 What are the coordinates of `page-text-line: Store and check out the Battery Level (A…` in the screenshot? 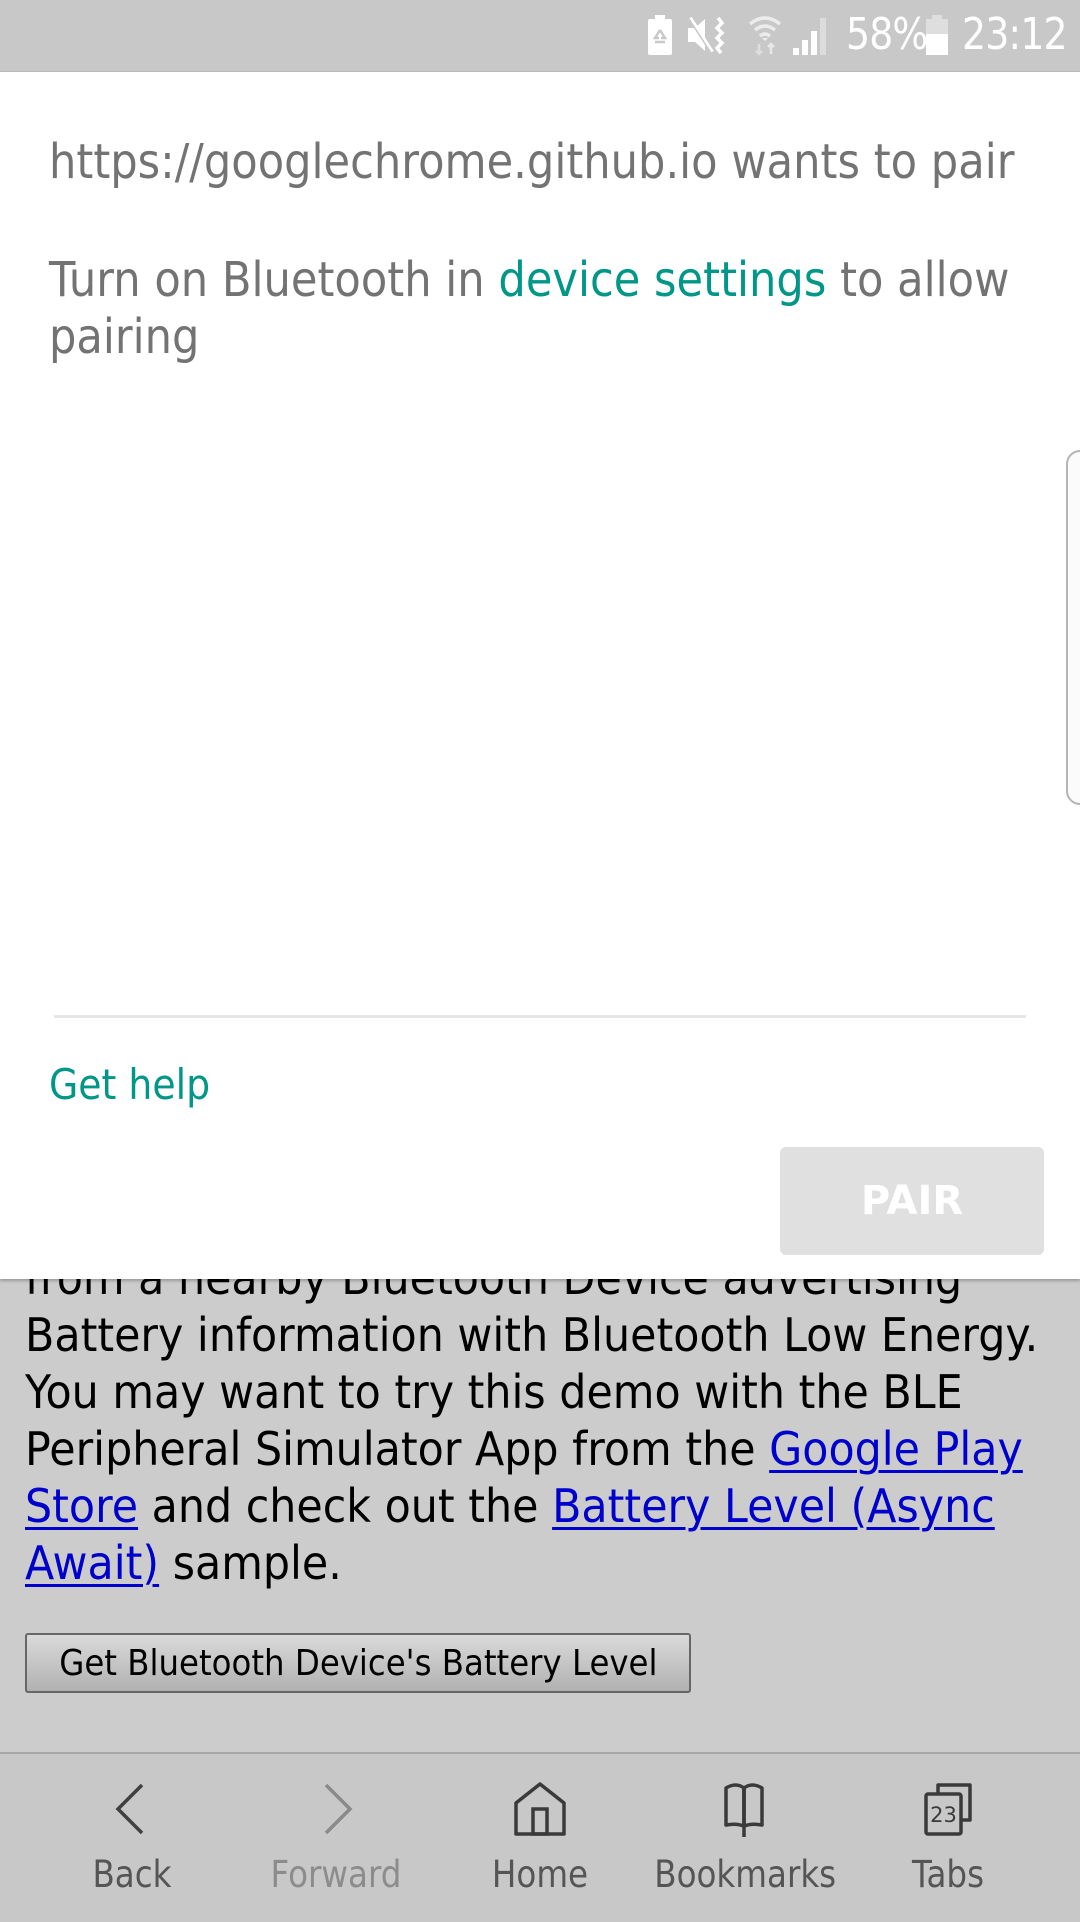 It's located at (510, 1506).